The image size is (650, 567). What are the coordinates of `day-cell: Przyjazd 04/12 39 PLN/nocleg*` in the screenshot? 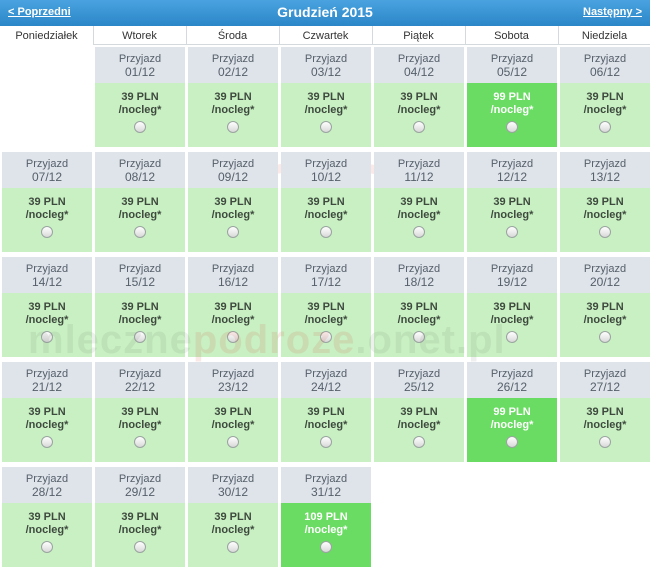 It's located at (419, 97).